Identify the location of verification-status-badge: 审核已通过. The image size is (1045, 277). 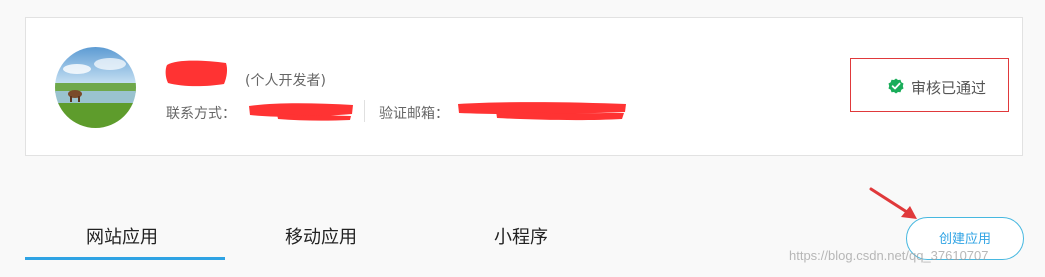
(929, 85).